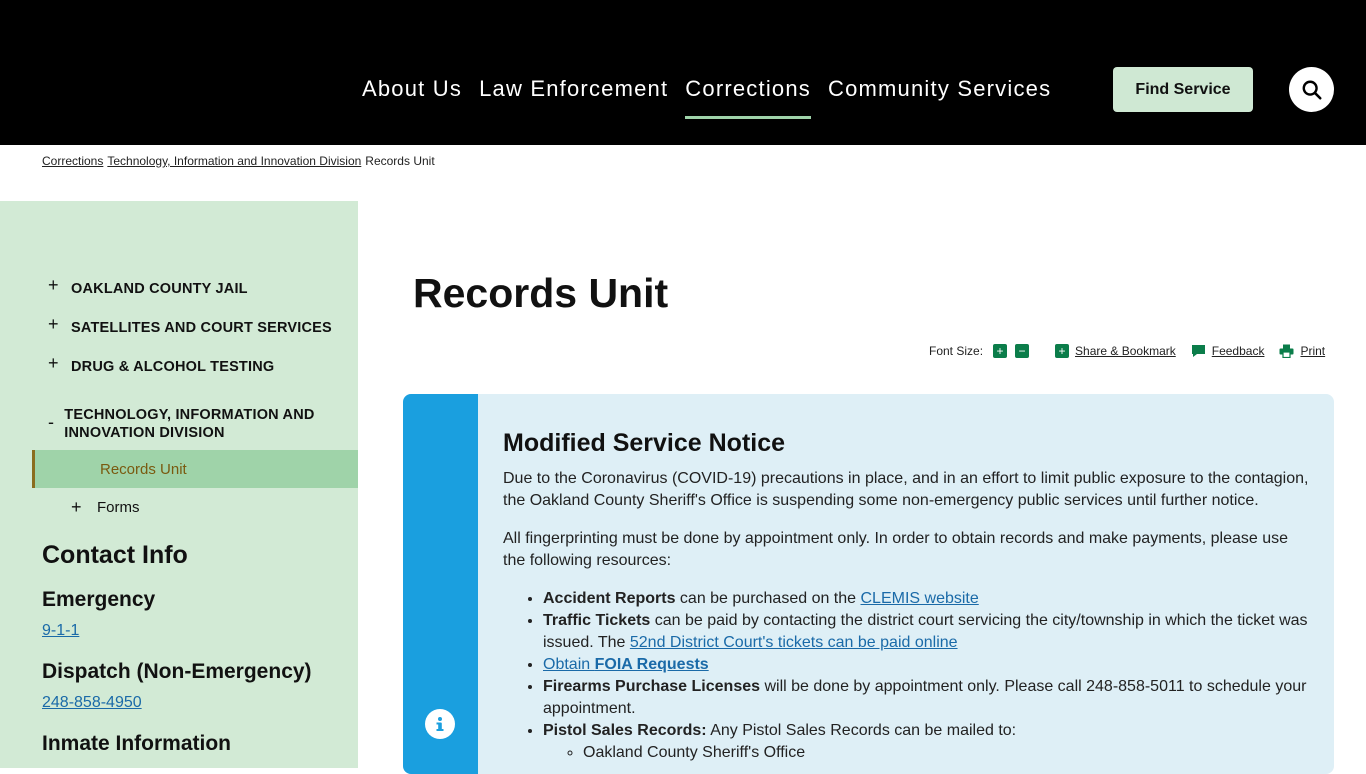  What do you see at coordinates (920, 598) in the screenshot?
I see `clemis-link: CLEMIS website` at bounding box center [920, 598].